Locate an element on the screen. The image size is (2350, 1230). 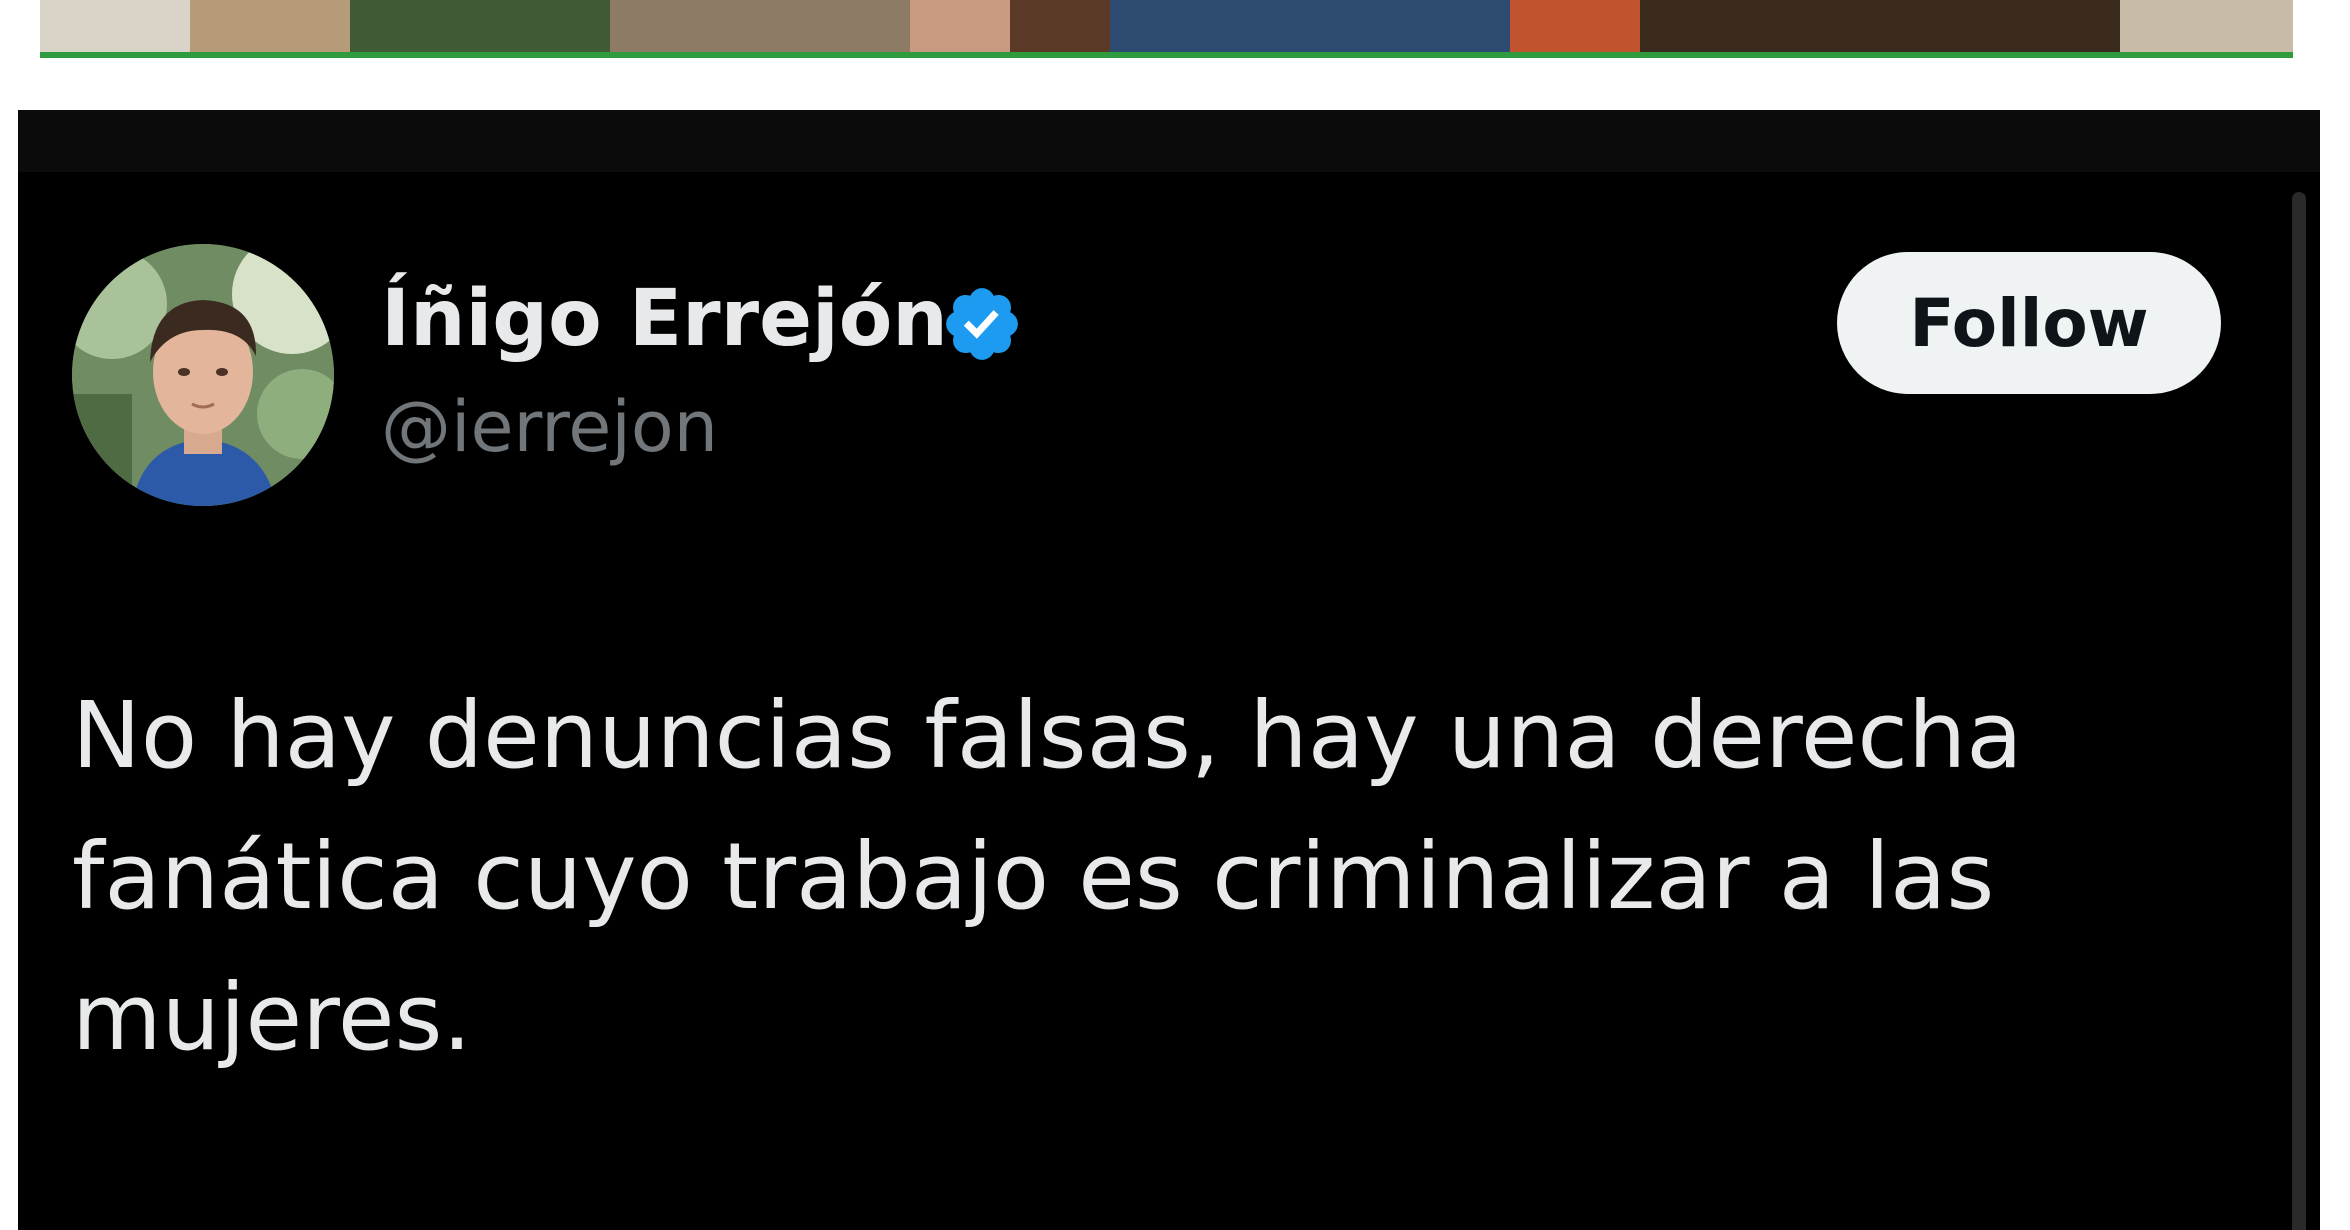
avatar is located at coordinates (203, 375).